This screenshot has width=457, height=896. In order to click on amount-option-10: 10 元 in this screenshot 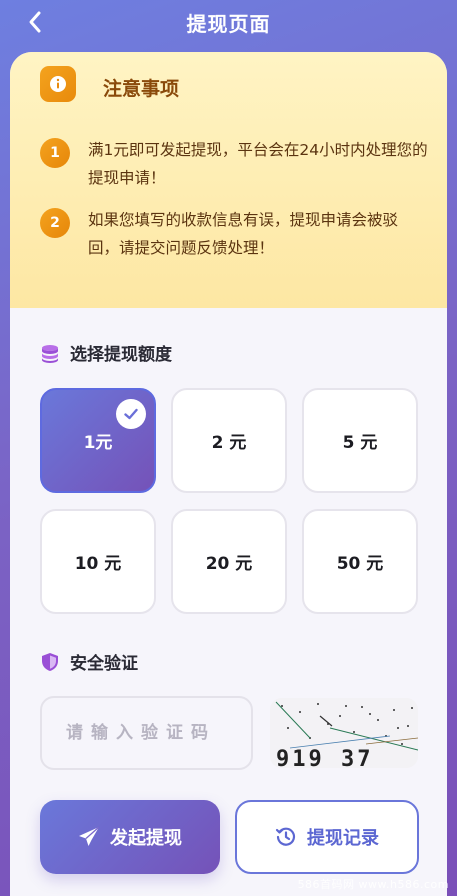, I will do `click(98, 561)`.